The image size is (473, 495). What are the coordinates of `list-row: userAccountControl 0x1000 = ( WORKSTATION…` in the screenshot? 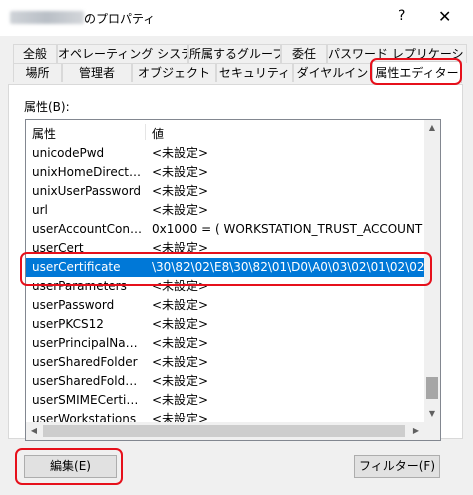 It's located at (225, 229).